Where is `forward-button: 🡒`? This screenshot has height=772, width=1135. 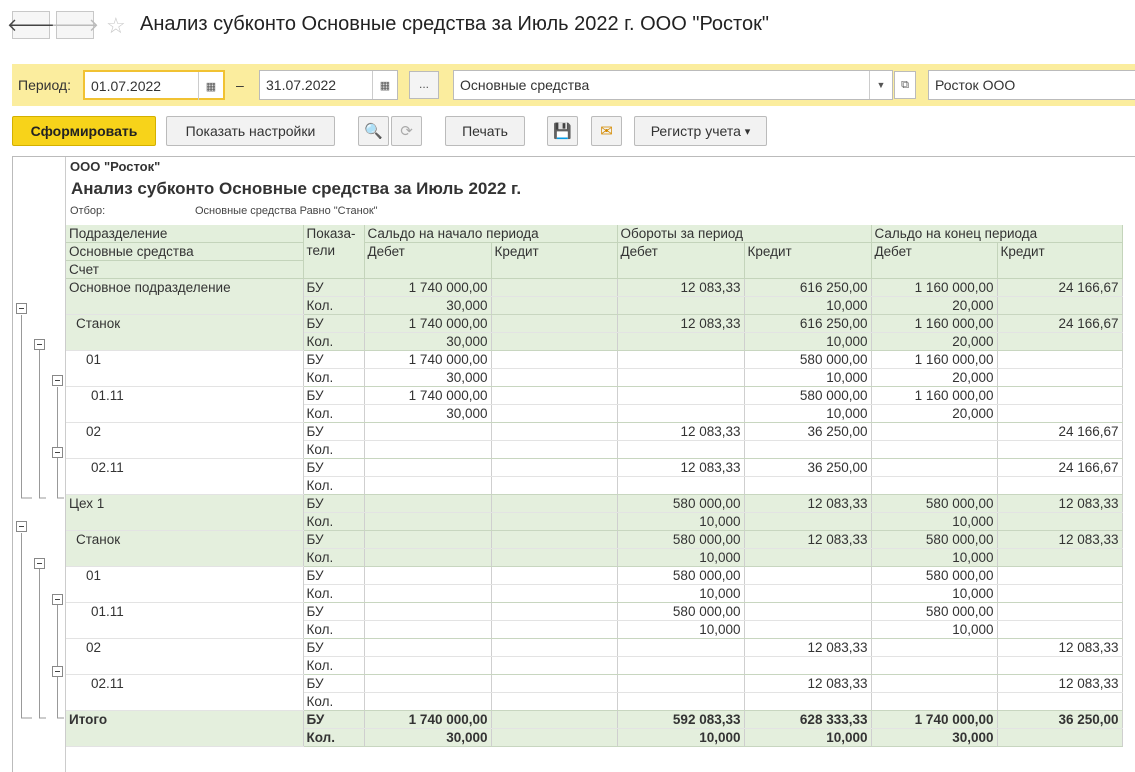
forward-button: 🡒 is located at coordinates (75, 25).